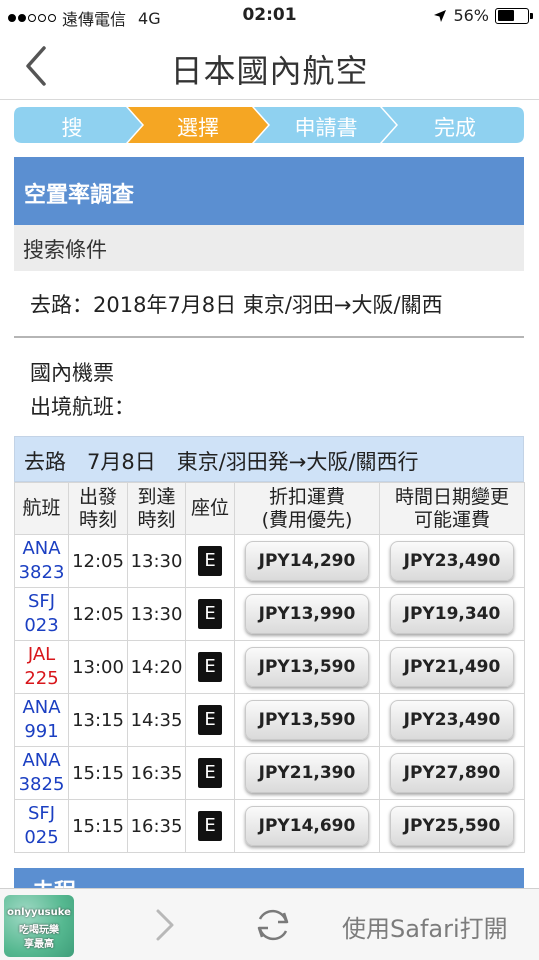 Image resolution: width=539 pixels, height=960 pixels. I want to click on next-section-title: 去程, so click(54, 881).